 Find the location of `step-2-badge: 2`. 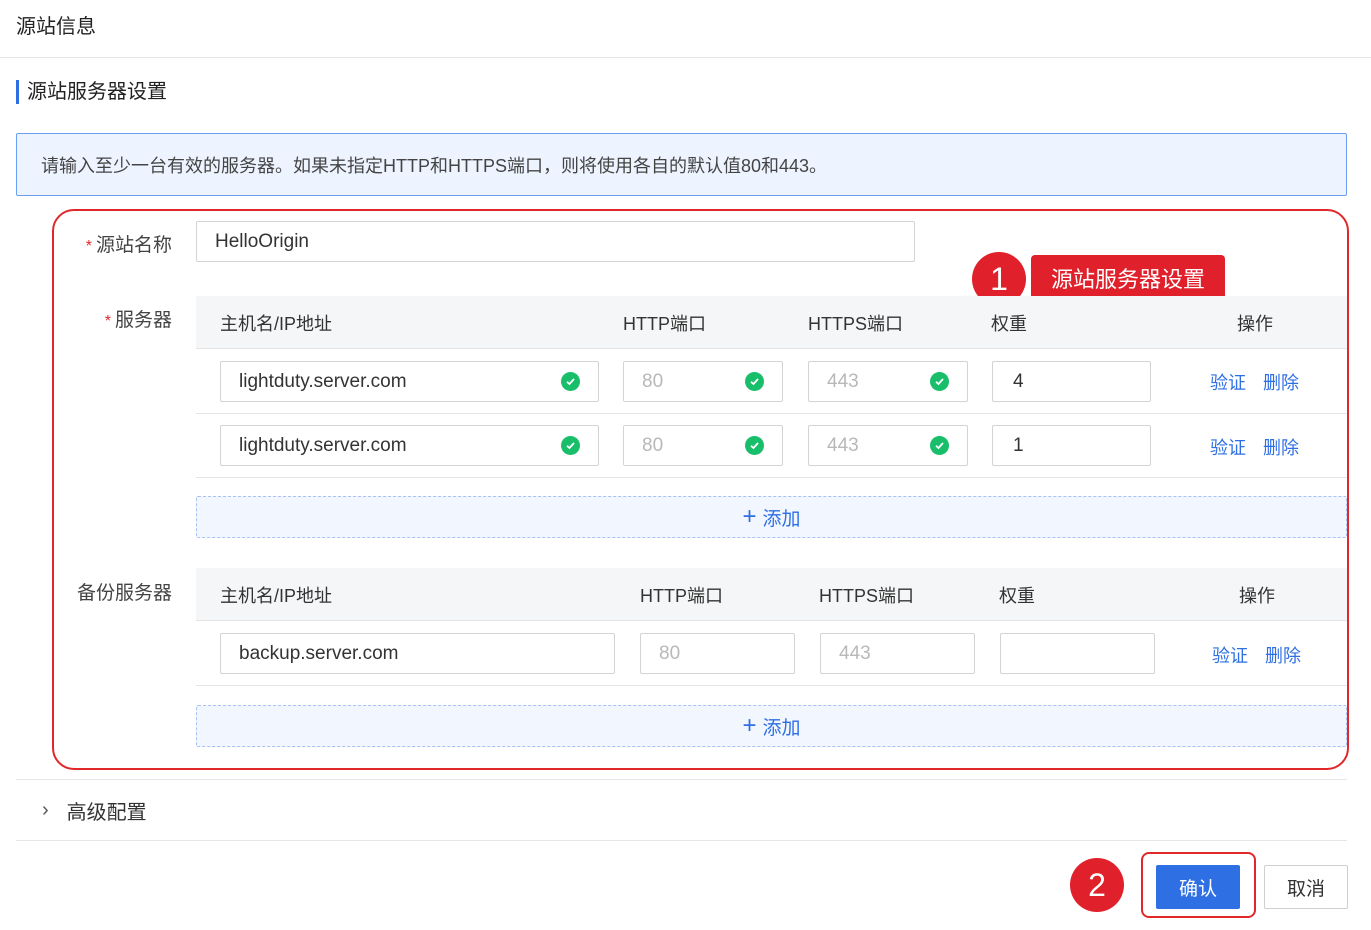

step-2-badge: 2 is located at coordinates (1097, 885).